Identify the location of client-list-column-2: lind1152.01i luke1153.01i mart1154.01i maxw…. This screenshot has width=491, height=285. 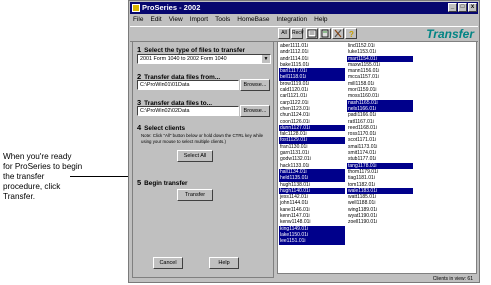
(380, 134).